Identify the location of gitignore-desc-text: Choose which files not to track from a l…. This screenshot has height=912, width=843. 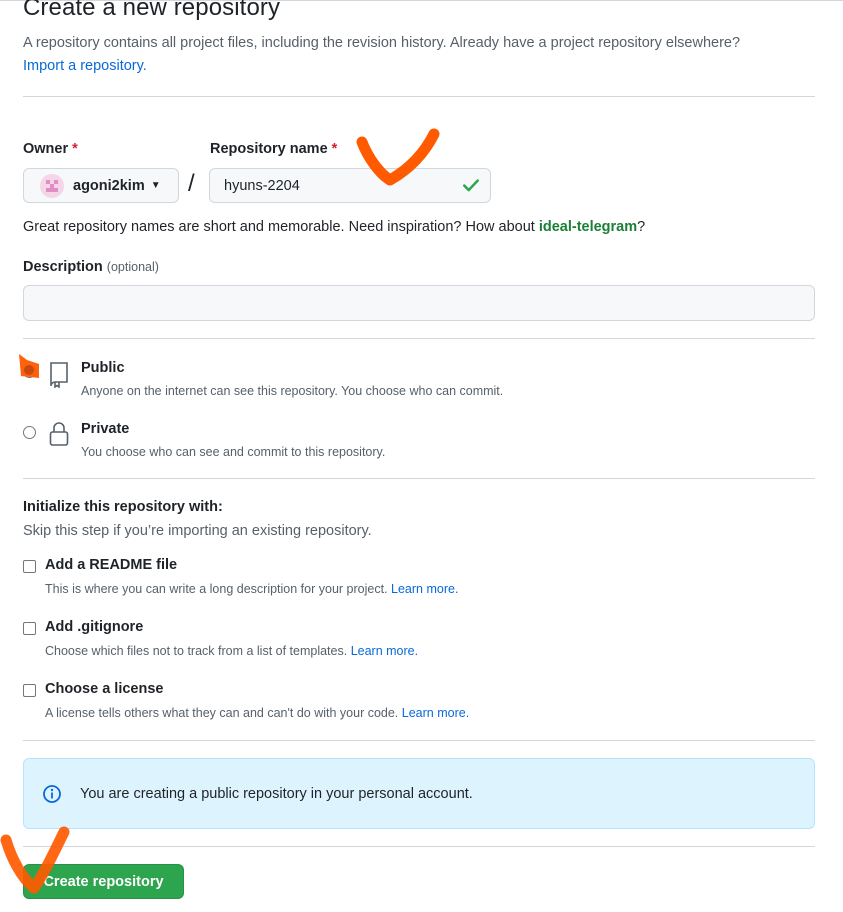
(196, 651).